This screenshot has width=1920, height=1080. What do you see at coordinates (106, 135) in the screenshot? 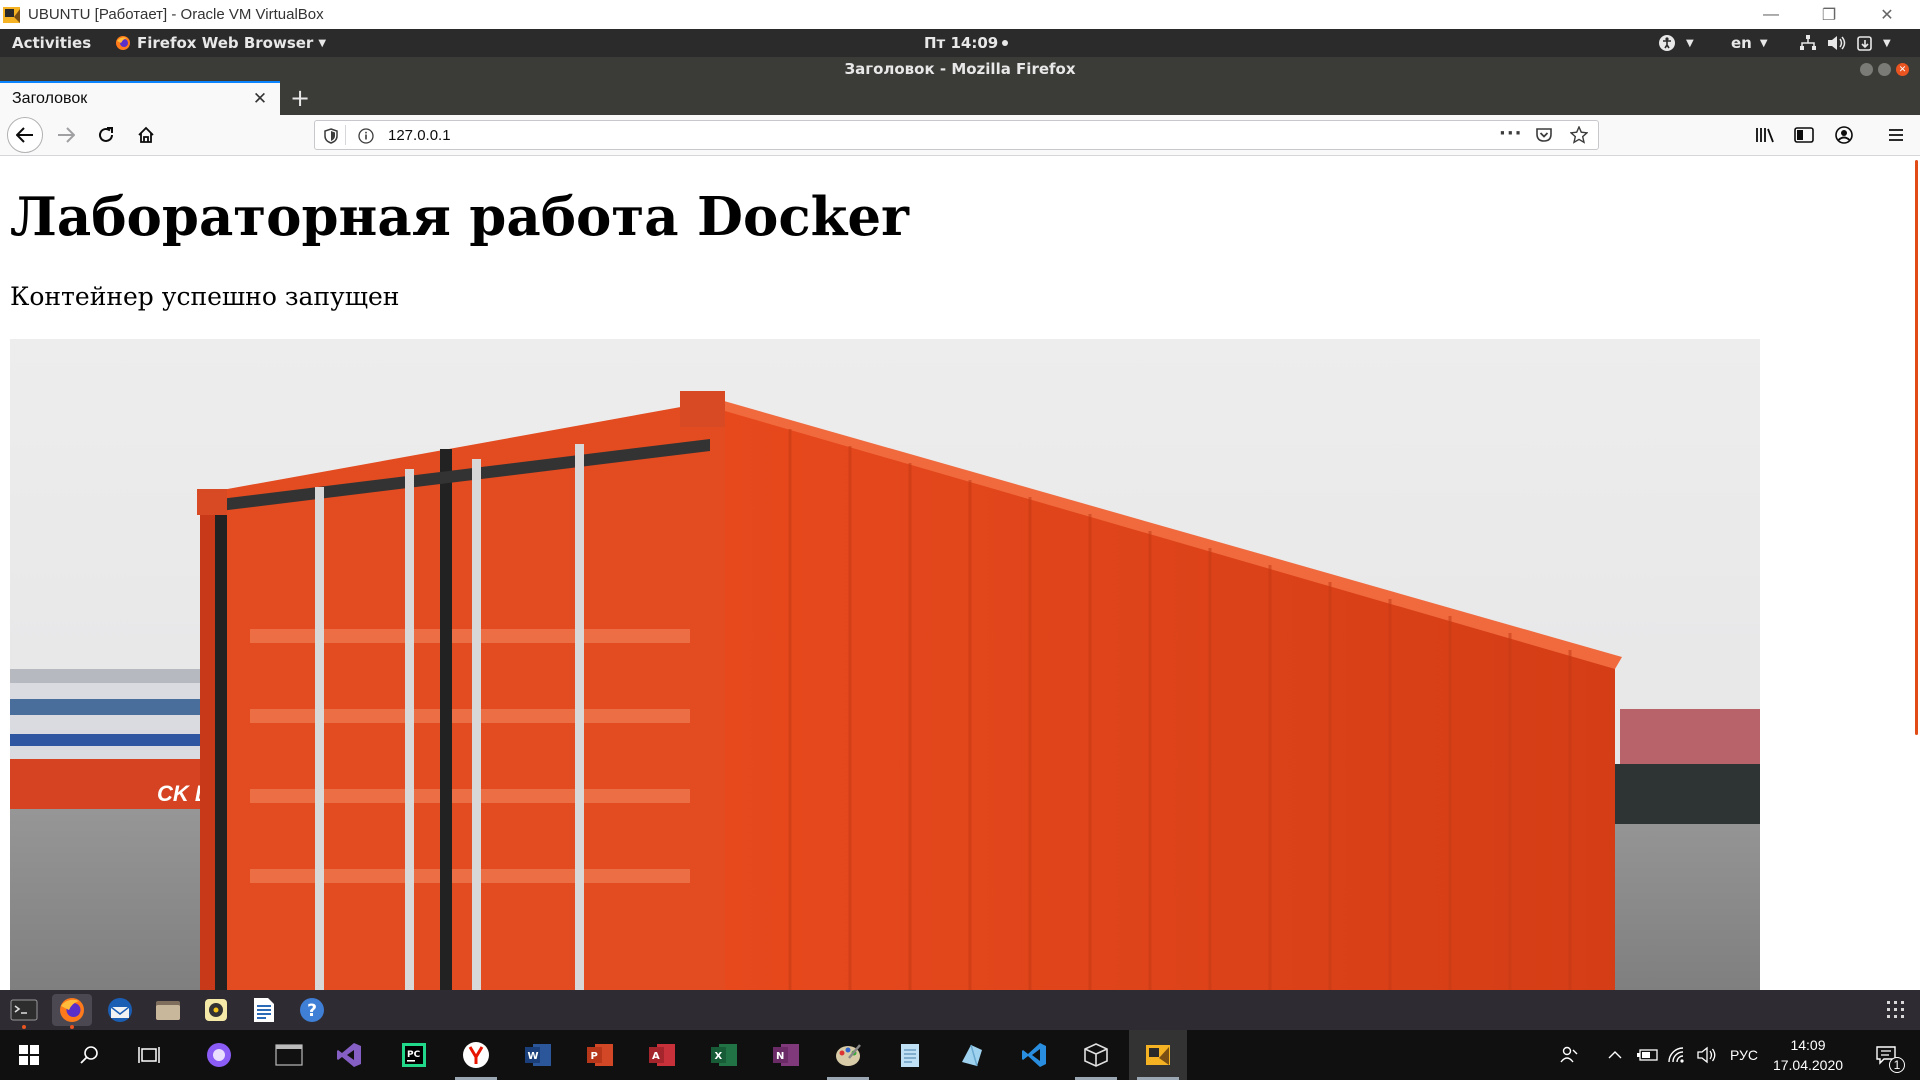
I see `reload-button` at bounding box center [106, 135].